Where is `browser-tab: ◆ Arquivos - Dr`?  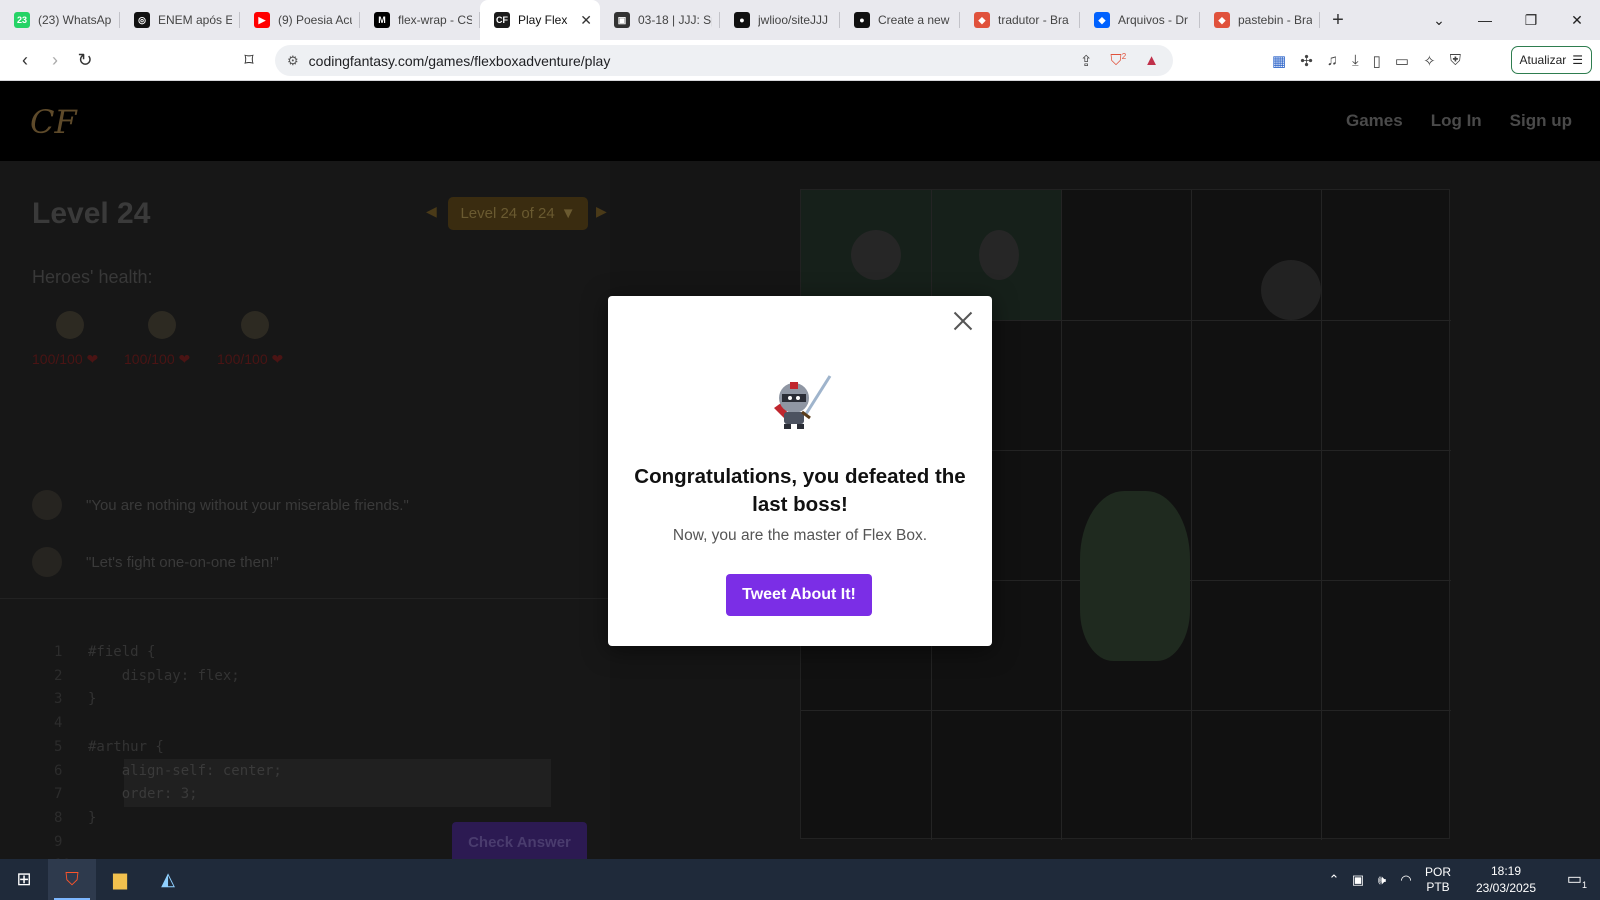
browser-tab: ◆ Arquivos - Dr is located at coordinates (1140, 20).